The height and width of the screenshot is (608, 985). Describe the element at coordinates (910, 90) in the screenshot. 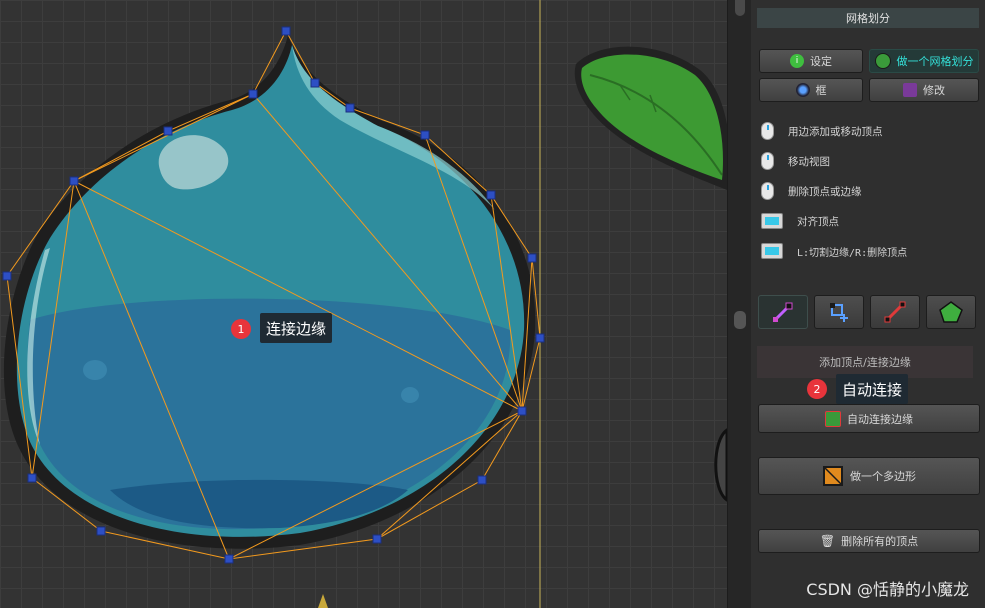

I see `modify-icon` at that location.